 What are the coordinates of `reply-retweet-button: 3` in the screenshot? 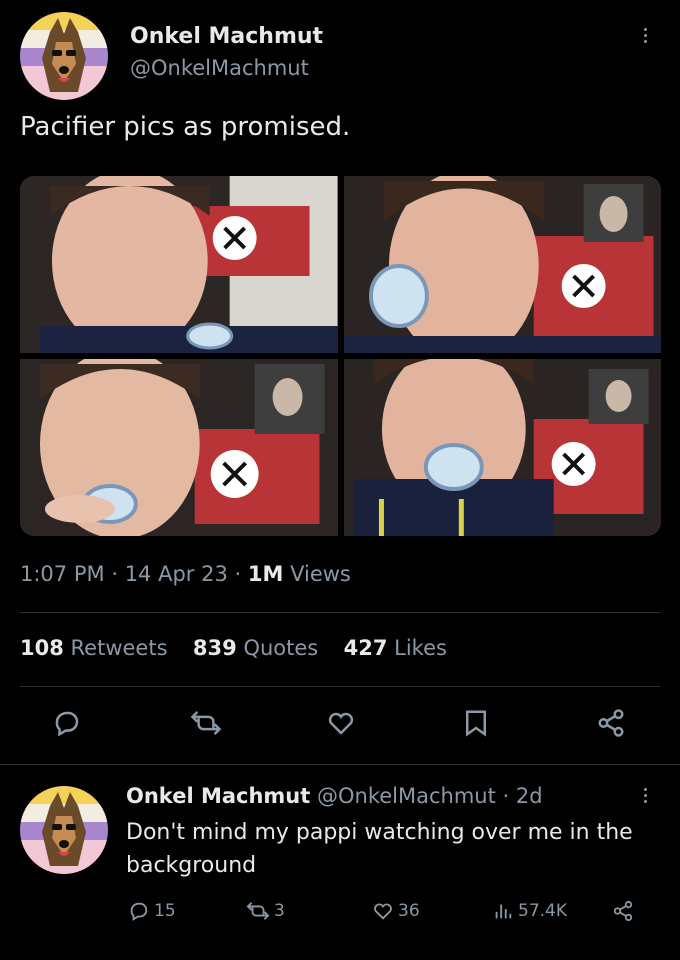 It's located at (265, 911).